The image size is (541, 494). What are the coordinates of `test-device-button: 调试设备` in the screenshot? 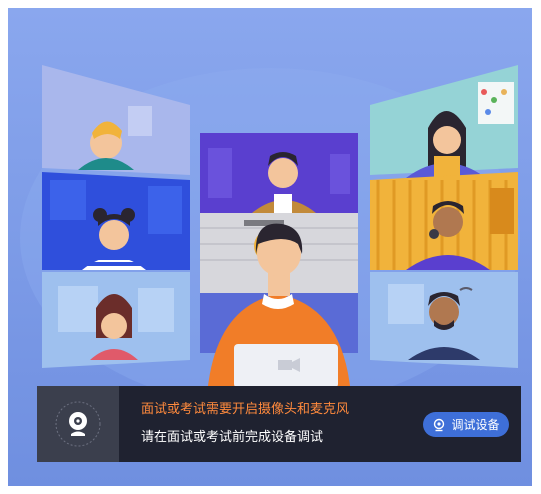 It's located at (466, 424).